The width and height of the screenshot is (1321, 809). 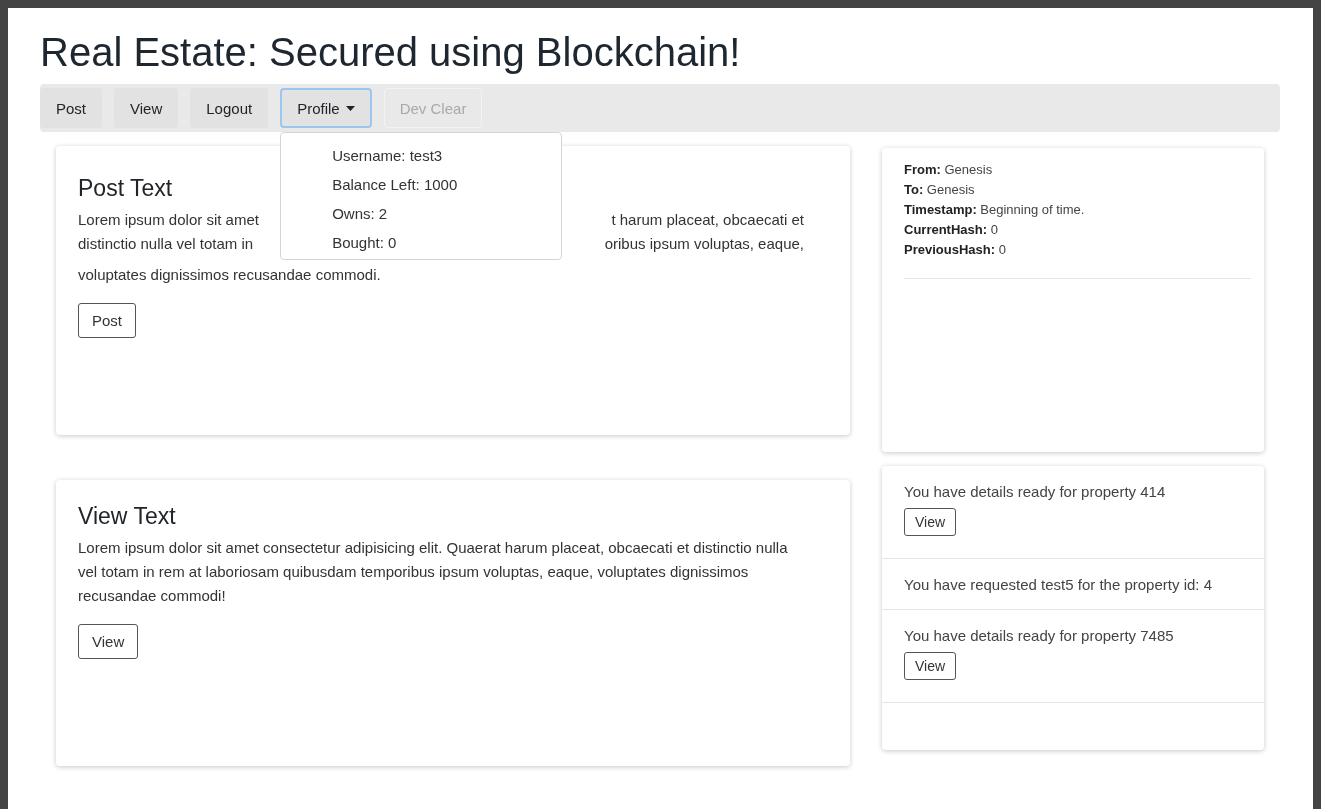 What do you see at coordinates (1035, 492) in the screenshot?
I see `notification-text: You have details ready for property 414` at bounding box center [1035, 492].